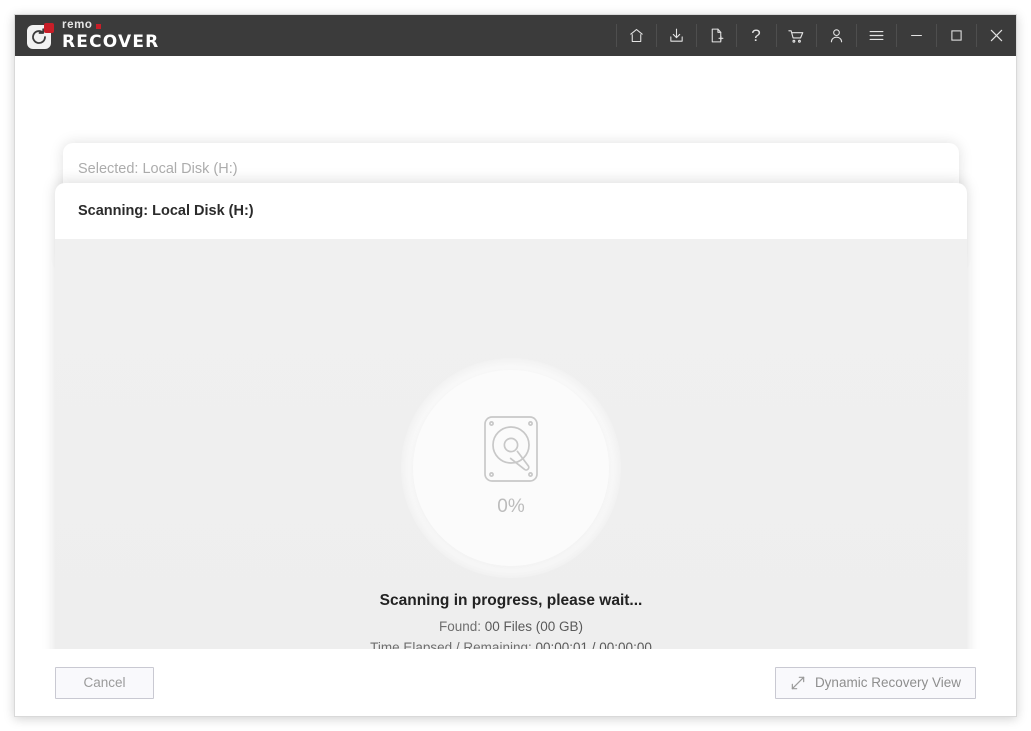  I want to click on dynamic-recovery-view-button: Dynamic Recovery View, so click(875, 682).